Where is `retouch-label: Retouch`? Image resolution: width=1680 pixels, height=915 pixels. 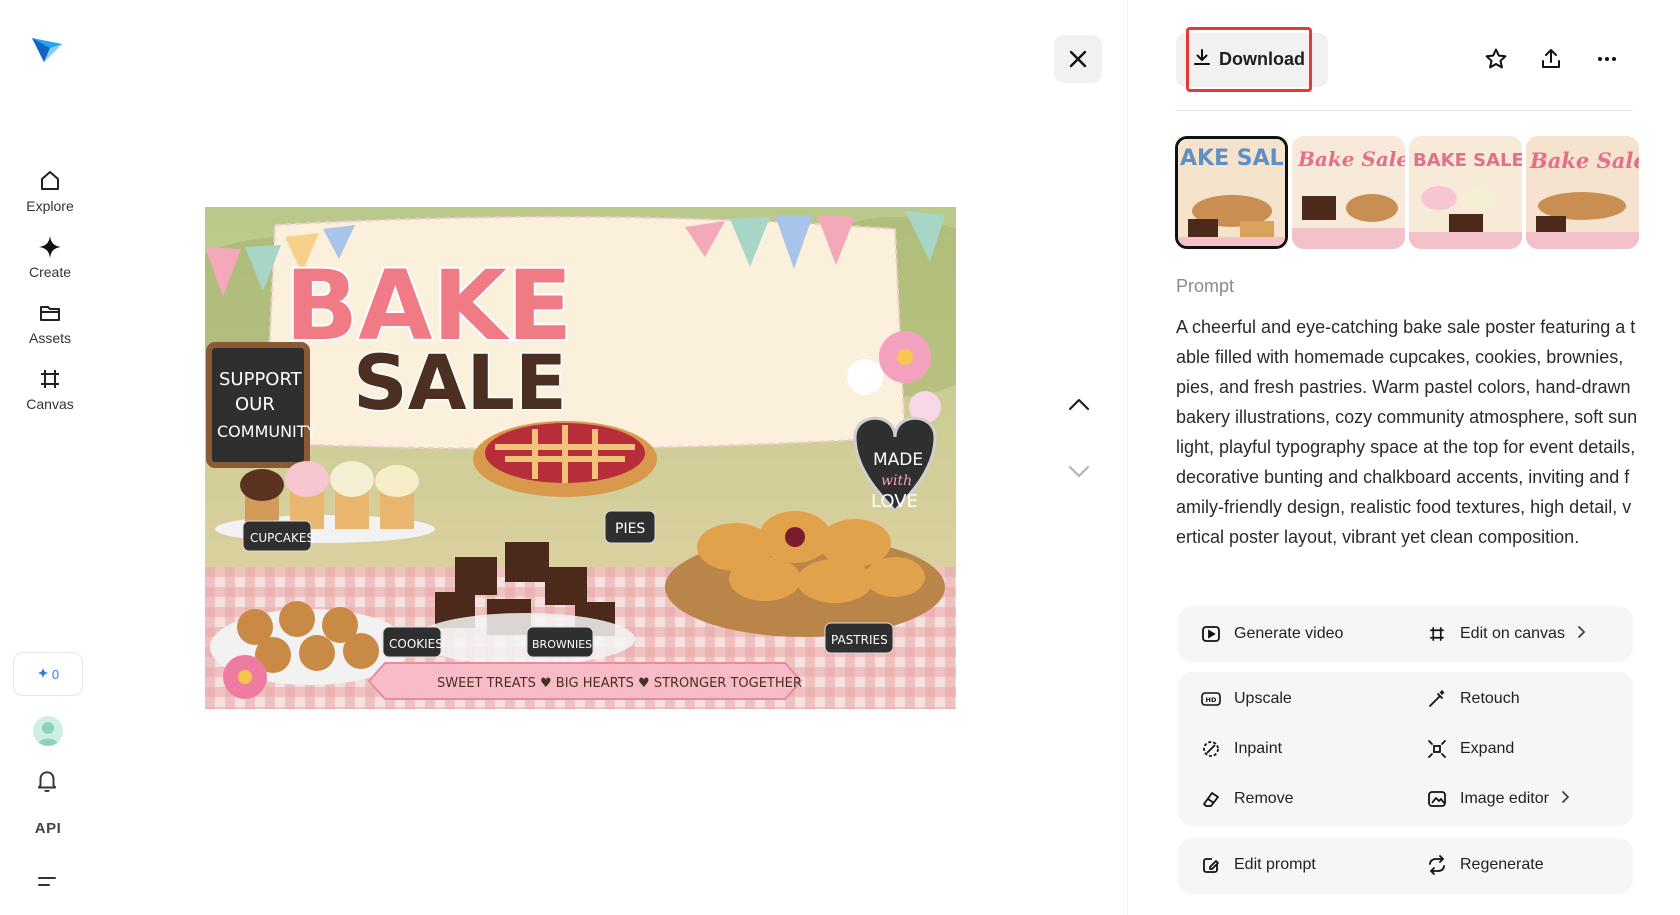 retouch-label: Retouch is located at coordinates (1490, 698).